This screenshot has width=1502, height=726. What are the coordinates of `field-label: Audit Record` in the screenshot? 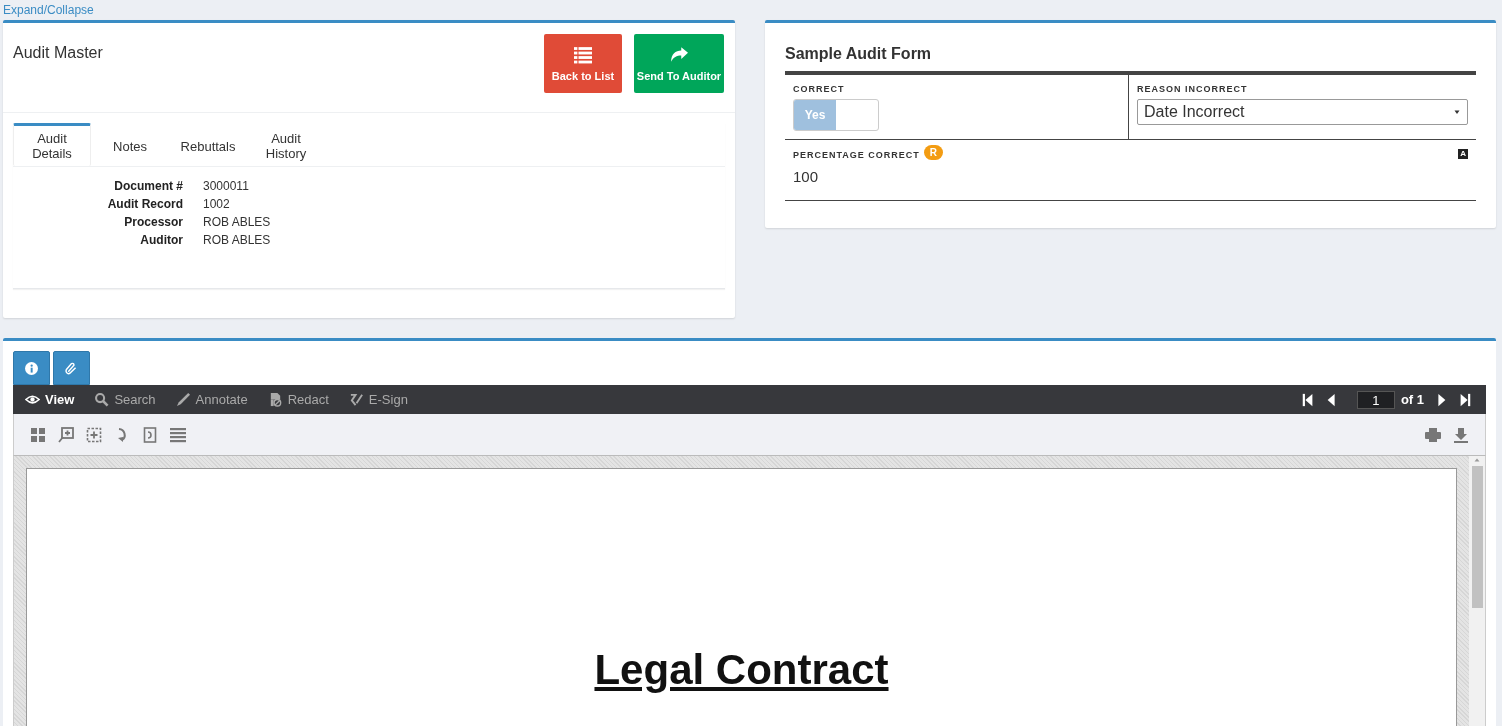 It's located at (144, 204).